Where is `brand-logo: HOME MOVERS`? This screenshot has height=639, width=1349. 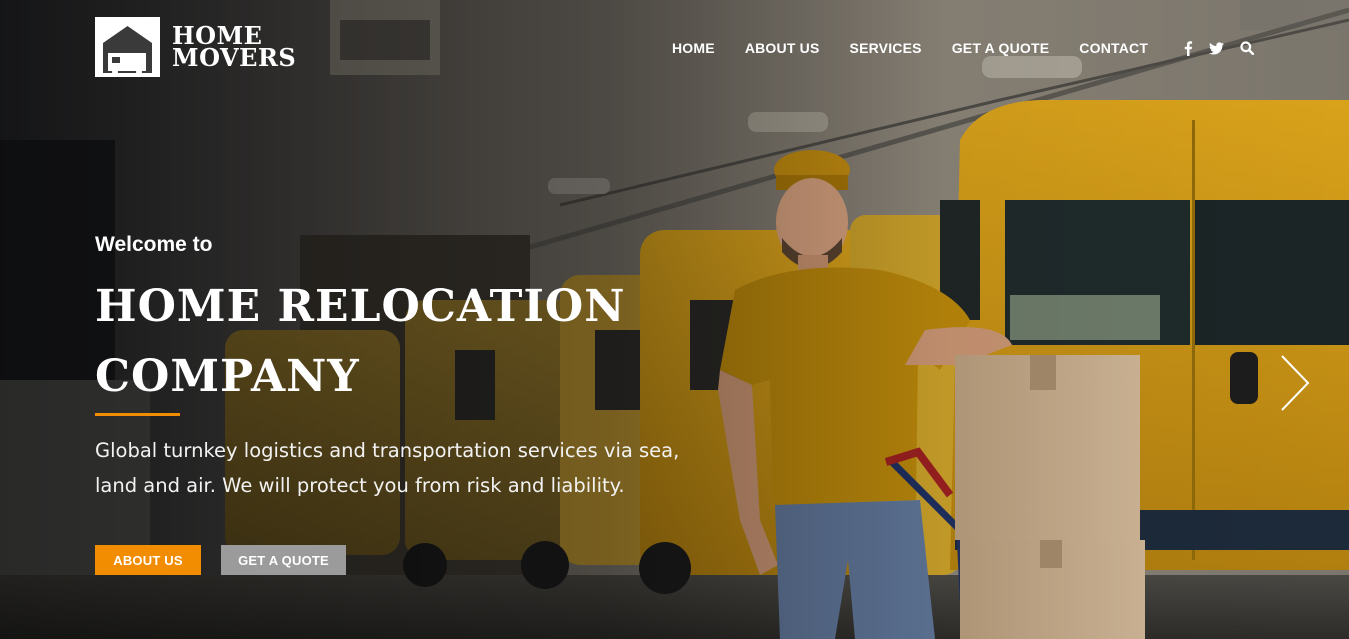
brand-logo: HOME MOVERS is located at coordinates (195, 47).